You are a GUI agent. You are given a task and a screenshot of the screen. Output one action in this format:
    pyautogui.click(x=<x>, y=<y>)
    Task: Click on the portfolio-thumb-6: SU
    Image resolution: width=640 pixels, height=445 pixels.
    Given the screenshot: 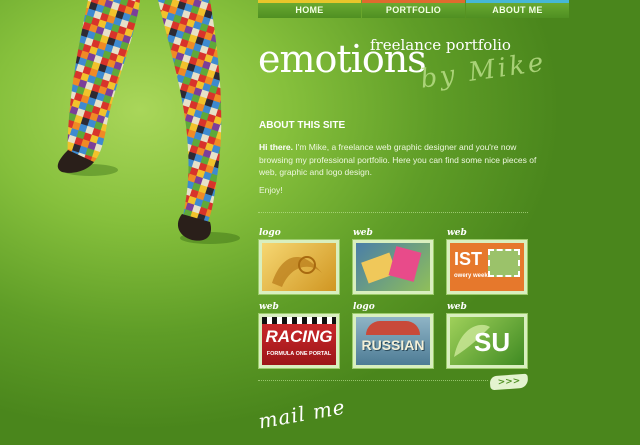 What is the action you would take?
    pyautogui.click(x=487, y=341)
    